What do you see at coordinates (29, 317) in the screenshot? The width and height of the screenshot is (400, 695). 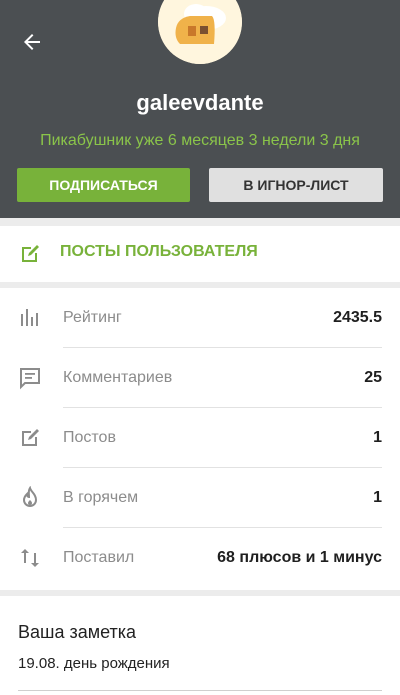 I see `bar-chart-icon` at bounding box center [29, 317].